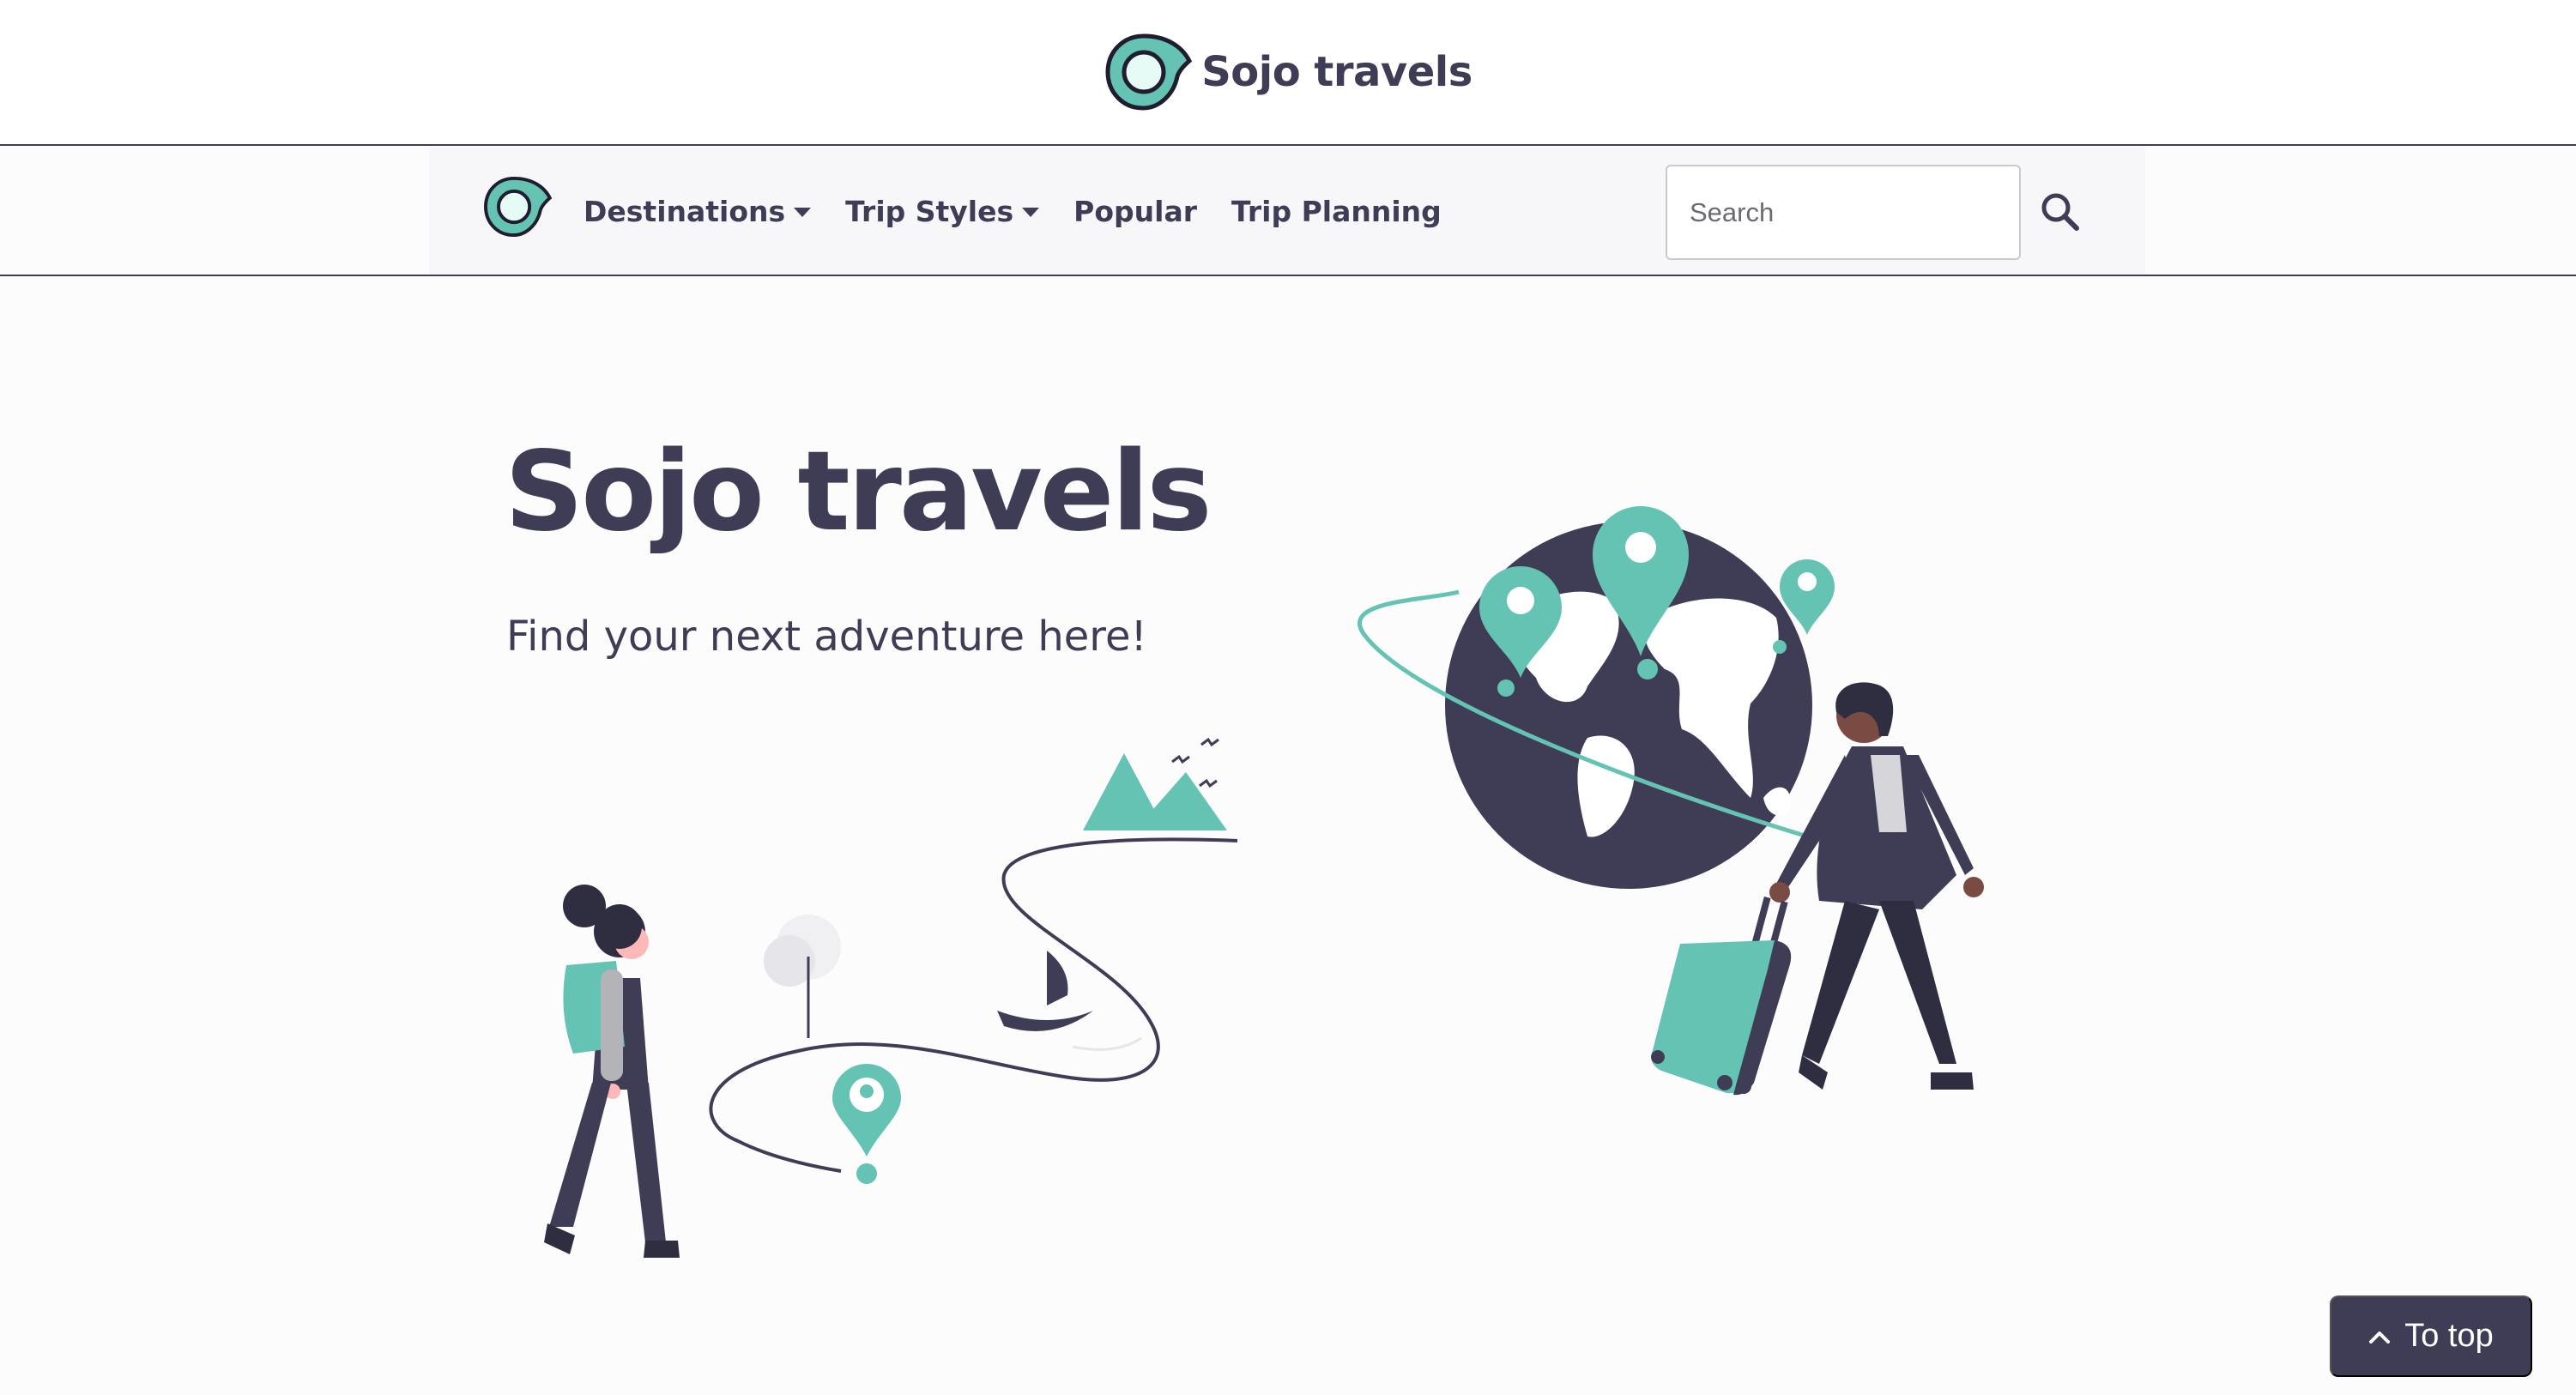 The image size is (2576, 1395). I want to click on nav-logo-link, so click(517, 208).